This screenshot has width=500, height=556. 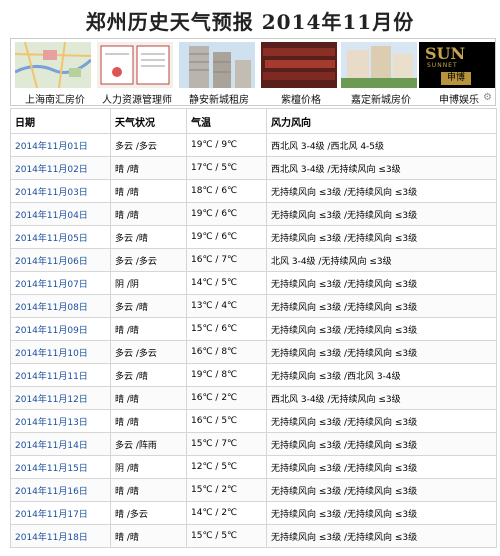 What do you see at coordinates (51, 423) in the screenshot?
I see `date-link: 2014年11月13日` at bounding box center [51, 423].